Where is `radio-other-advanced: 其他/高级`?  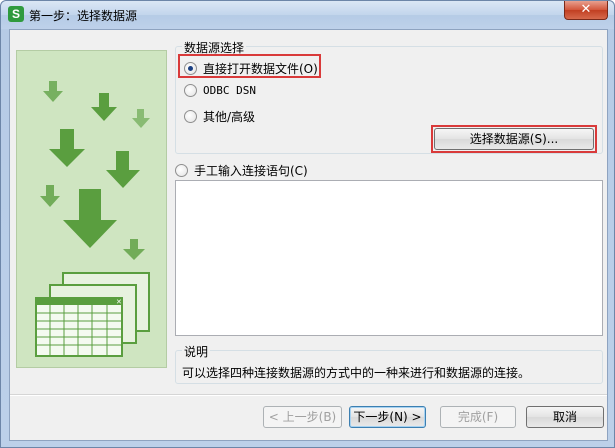
radio-other-advanced: 其他/高级 is located at coordinates (219, 116).